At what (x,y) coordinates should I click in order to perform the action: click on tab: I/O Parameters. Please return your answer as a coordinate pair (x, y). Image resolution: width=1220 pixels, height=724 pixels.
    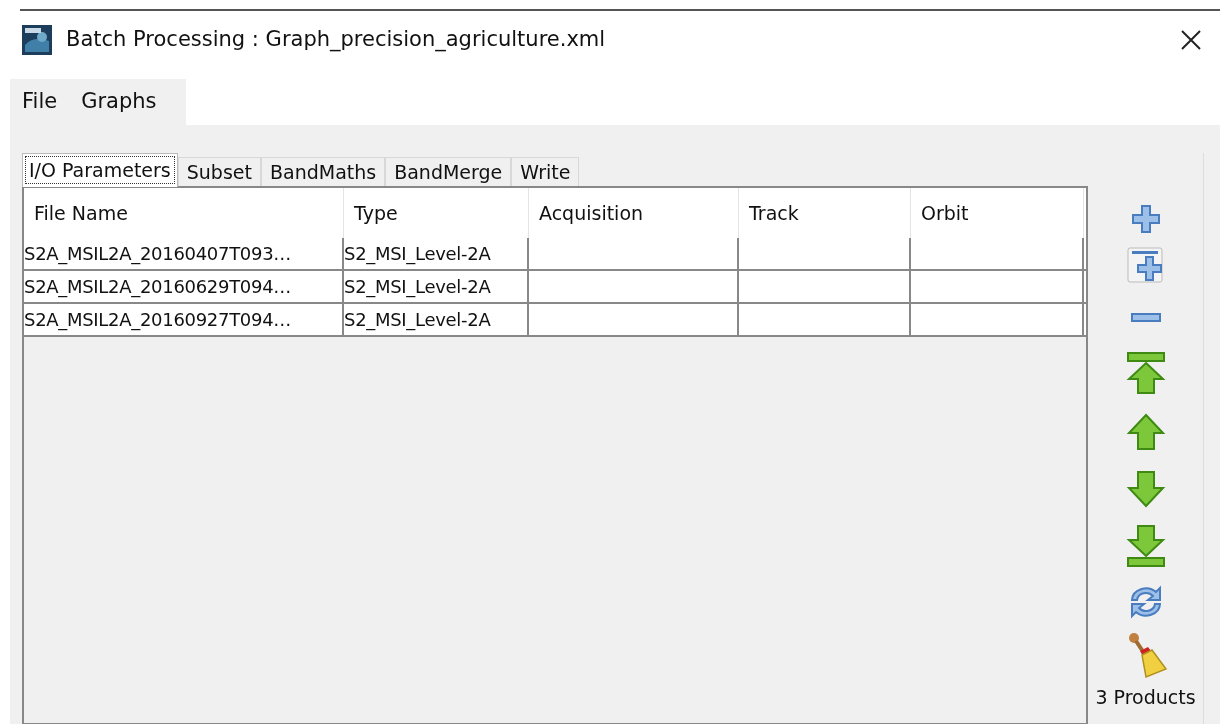
    Looking at the image, I should click on (100, 170).